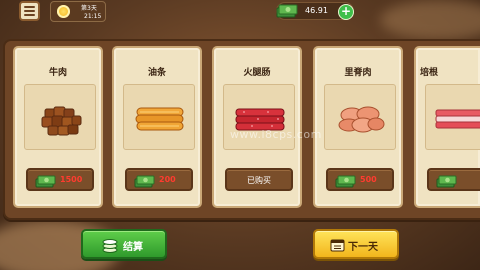  What do you see at coordinates (430, 20) in the screenshot?
I see `background-blur` at bounding box center [430, 20].